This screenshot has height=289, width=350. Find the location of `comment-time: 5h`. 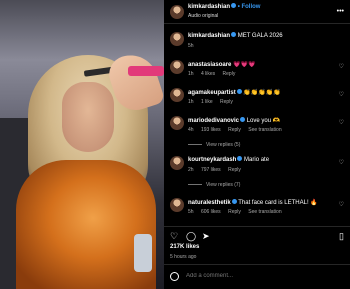

comment-time: 5h is located at coordinates (191, 212).